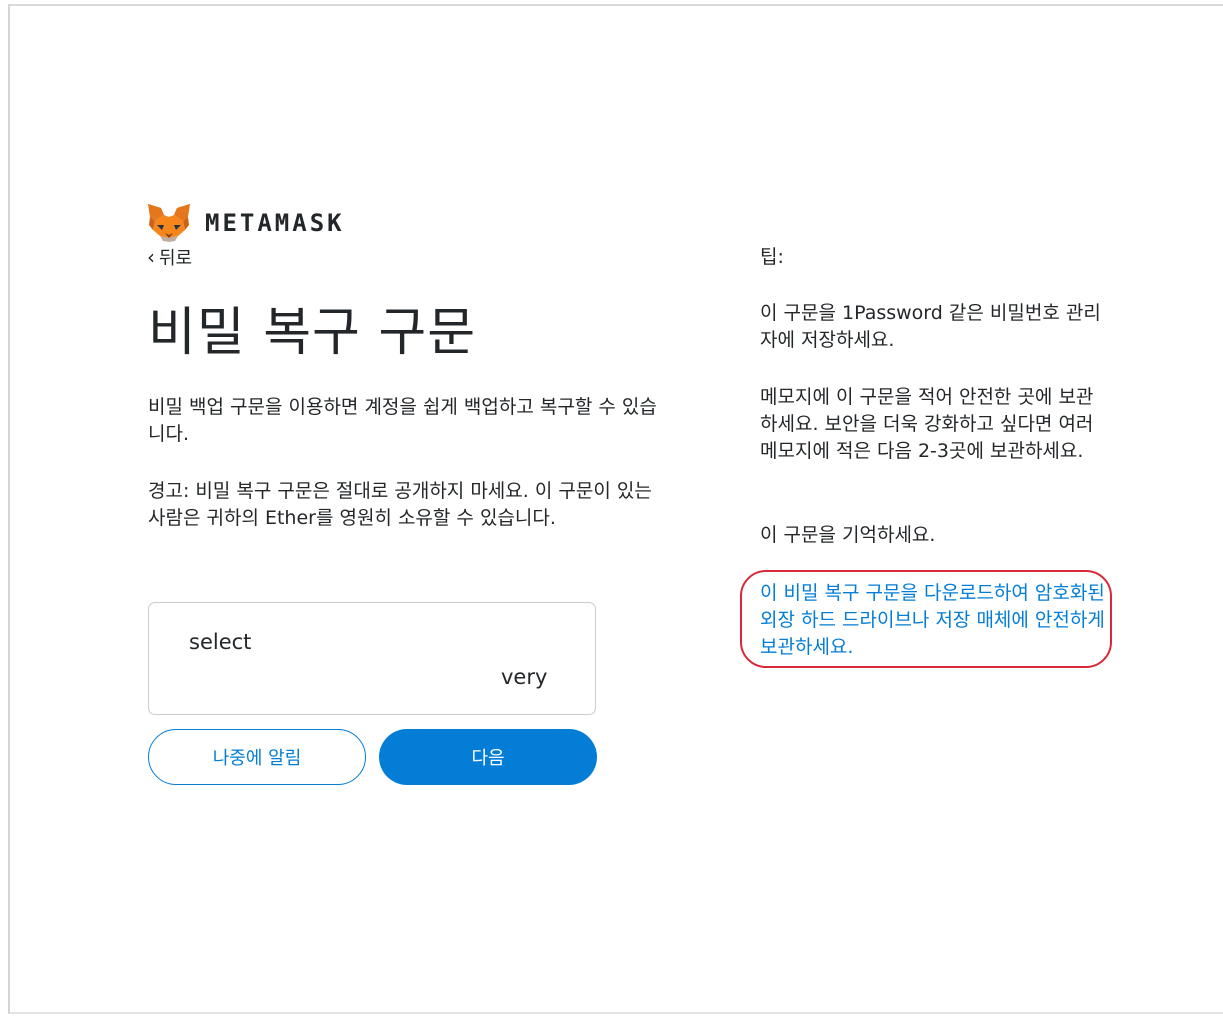 This screenshot has width=1223, height=1017. Describe the element at coordinates (275, 223) in the screenshot. I see `brand-wordmark: METAMASK` at that location.